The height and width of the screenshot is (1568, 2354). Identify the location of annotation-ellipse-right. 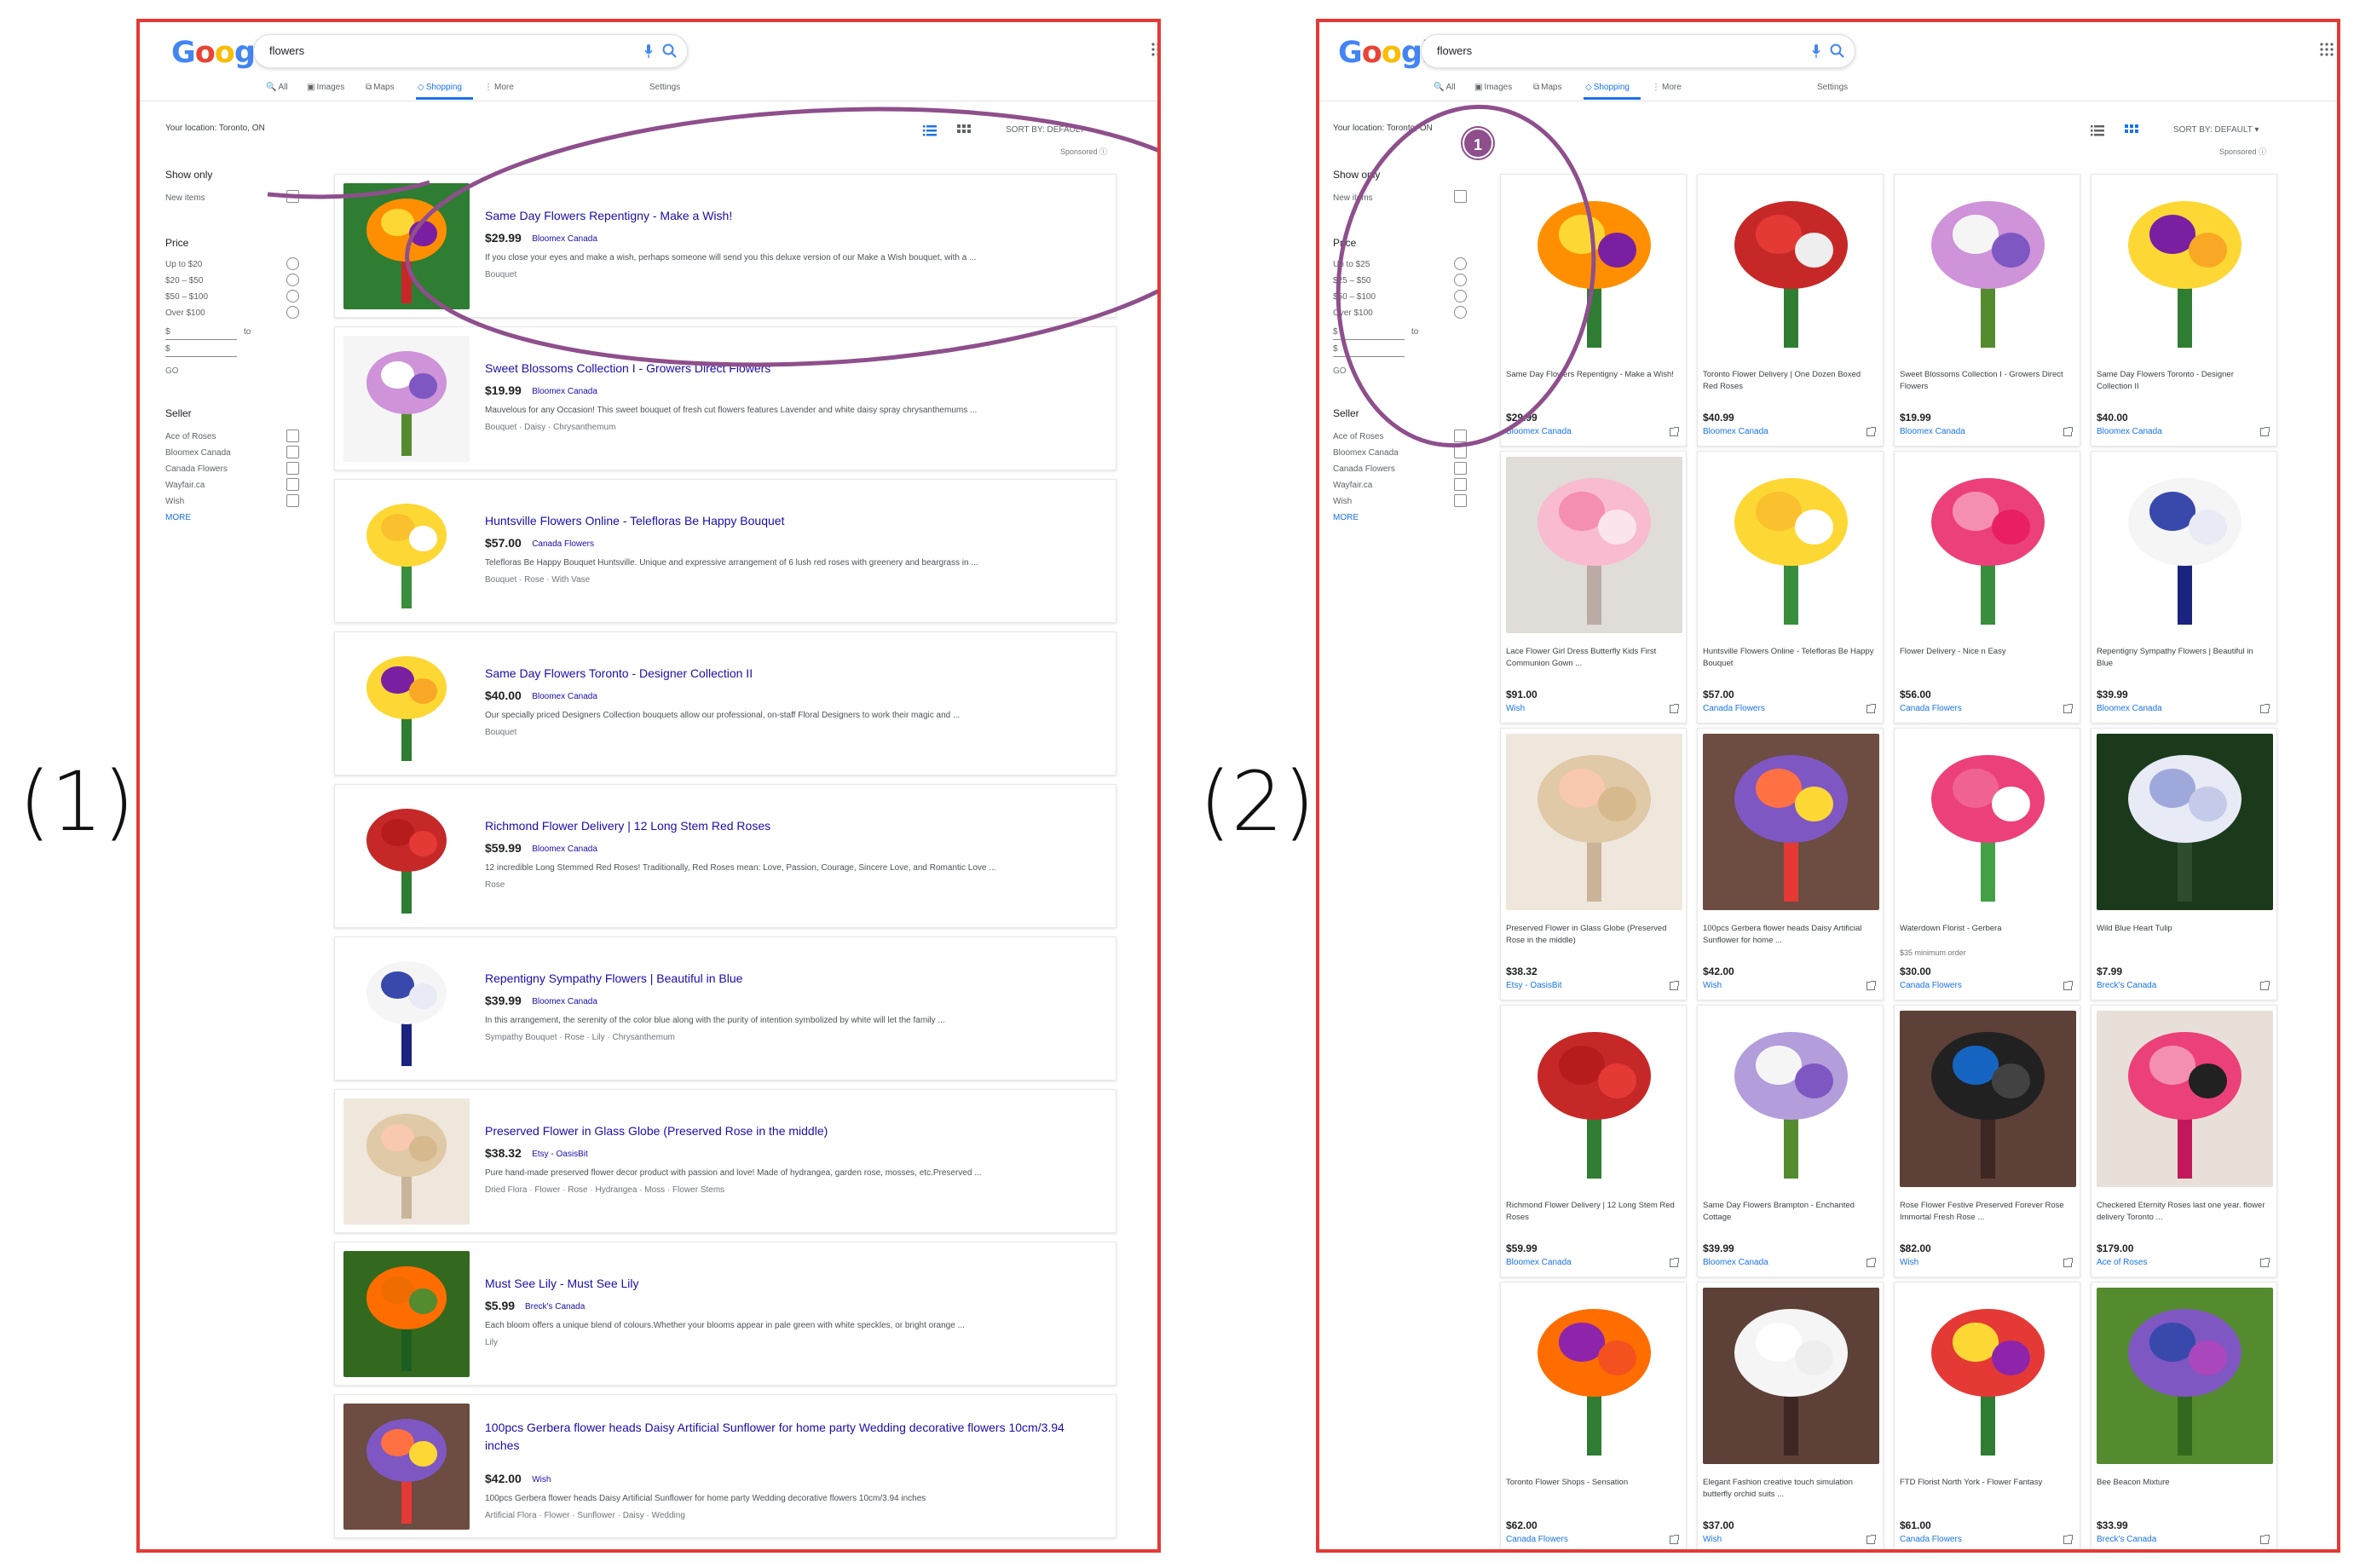
(1466, 276).